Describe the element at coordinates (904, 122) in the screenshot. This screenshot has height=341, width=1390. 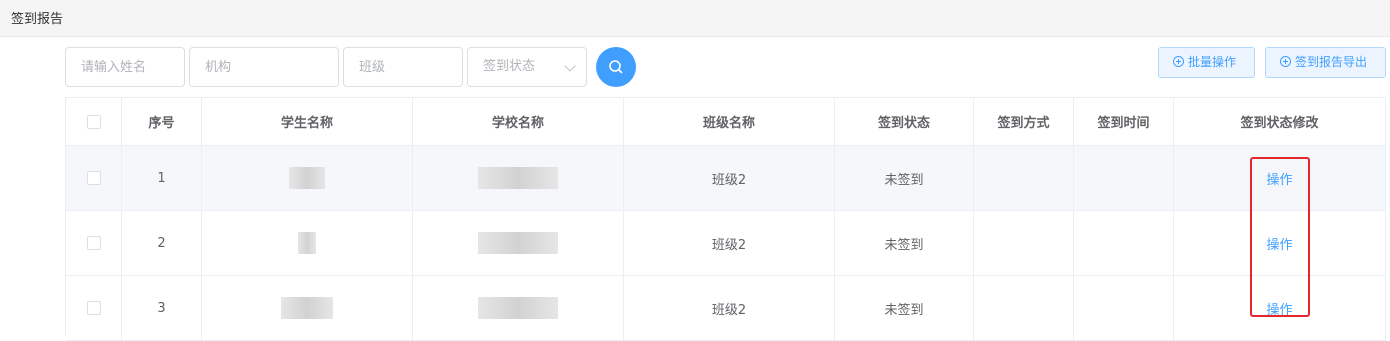
I see `column-header: 签到状态` at that location.